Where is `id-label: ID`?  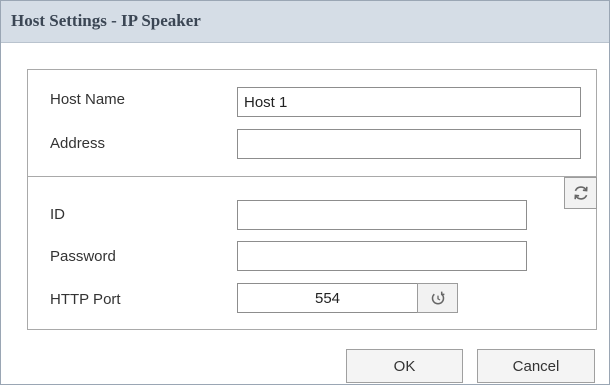
id-label: ID is located at coordinates (57, 214).